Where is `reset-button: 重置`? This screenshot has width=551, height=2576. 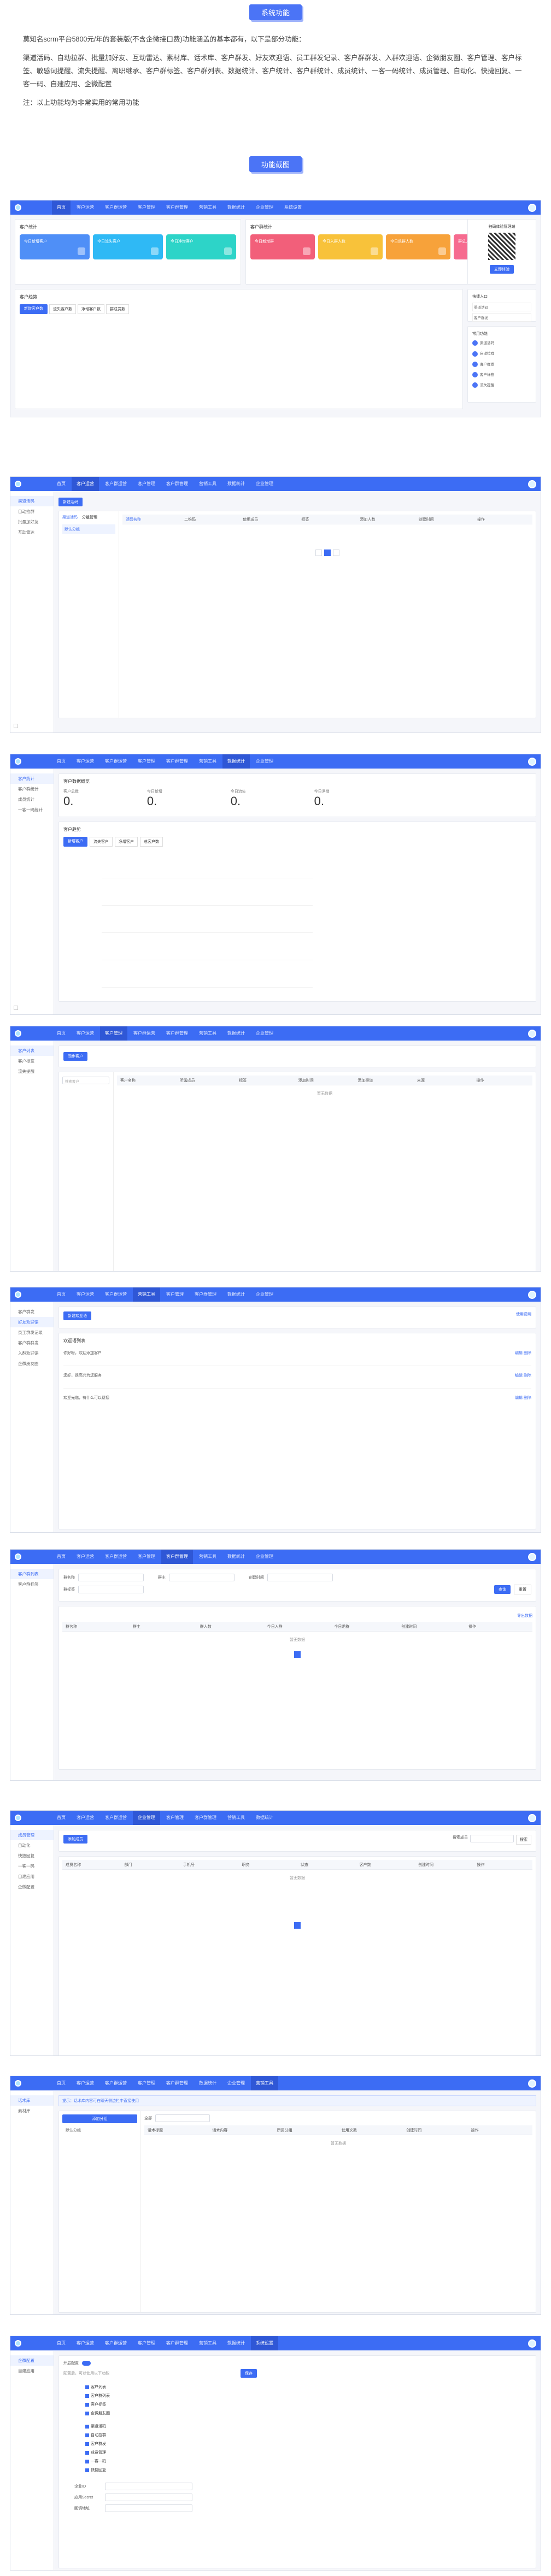 reset-button: 重置 is located at coordinates (522, 1589).